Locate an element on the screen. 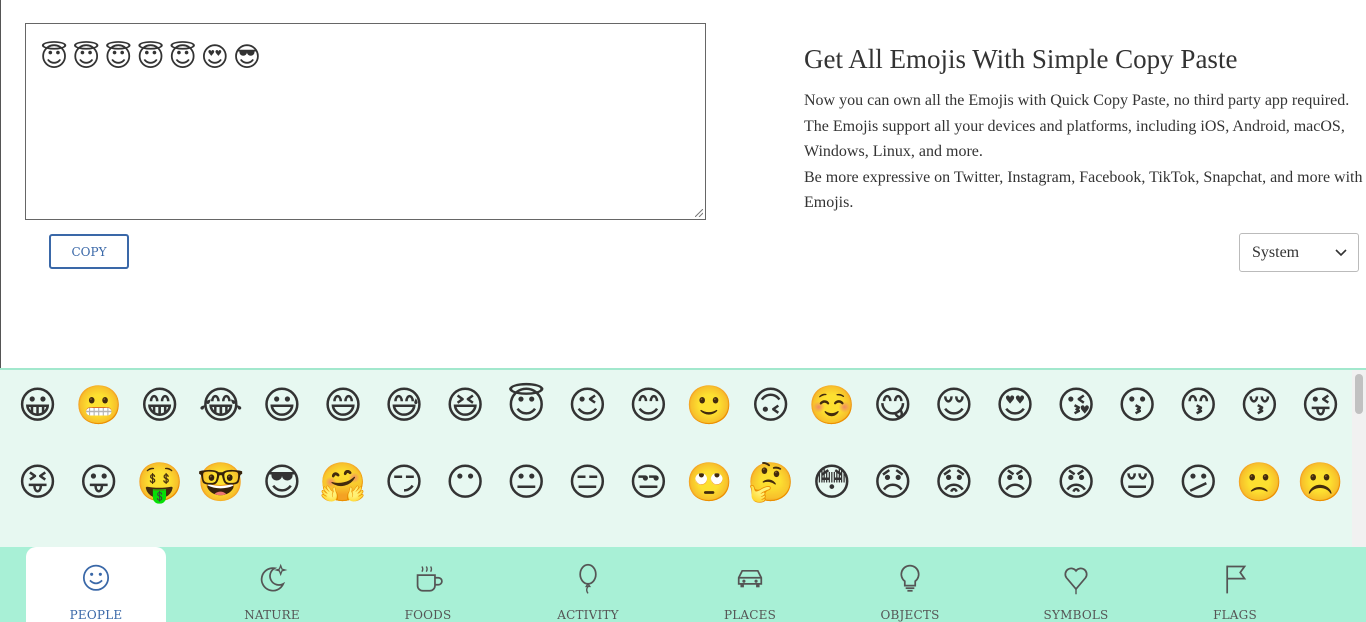  emoji-item: 😊 is located at coordinates (648, 406).